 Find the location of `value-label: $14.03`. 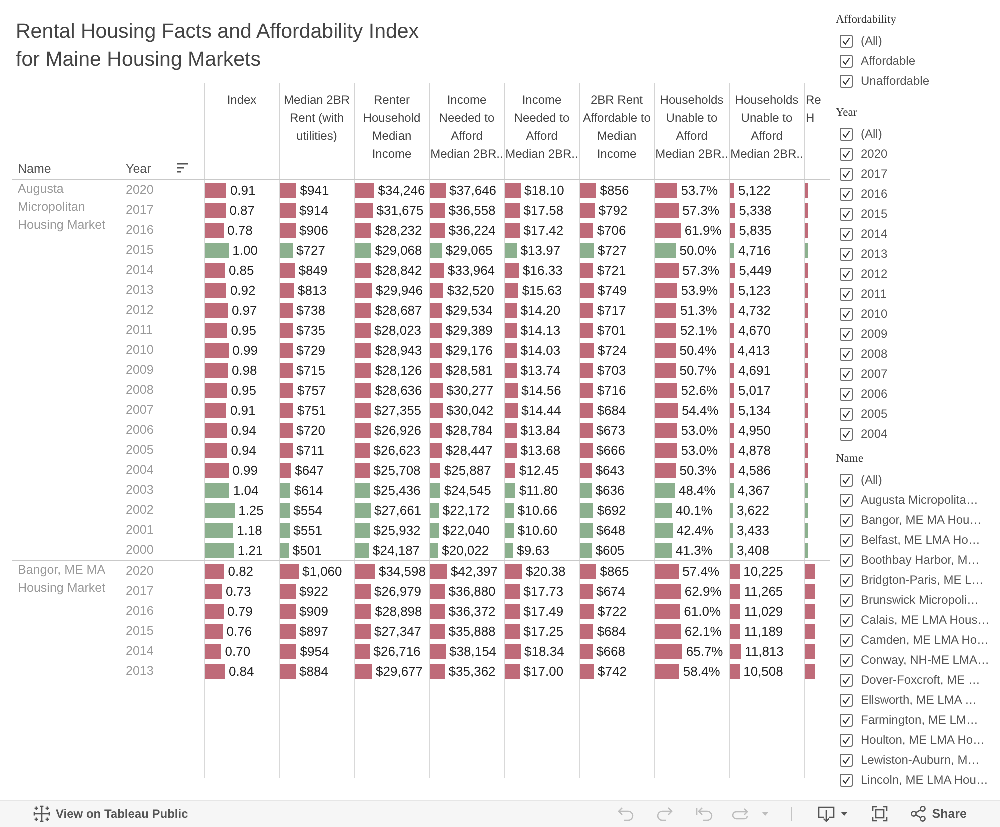

value-label: $14.03 is located at coordinates (540, 350).